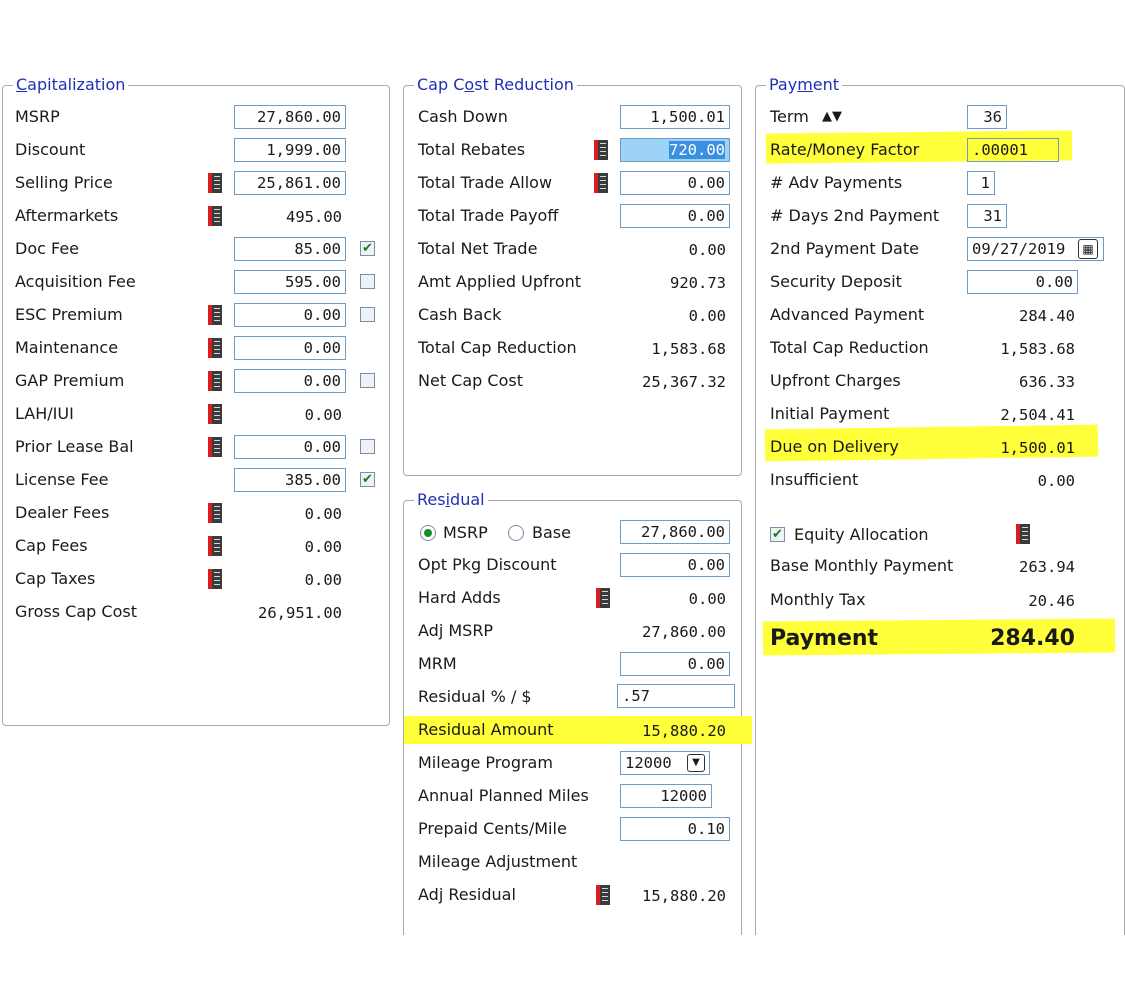  What do you see at coordinates (1056, 481) in the screenshot?
I see `insufficient-value: 0.00` at bounding box center [1056, 481].